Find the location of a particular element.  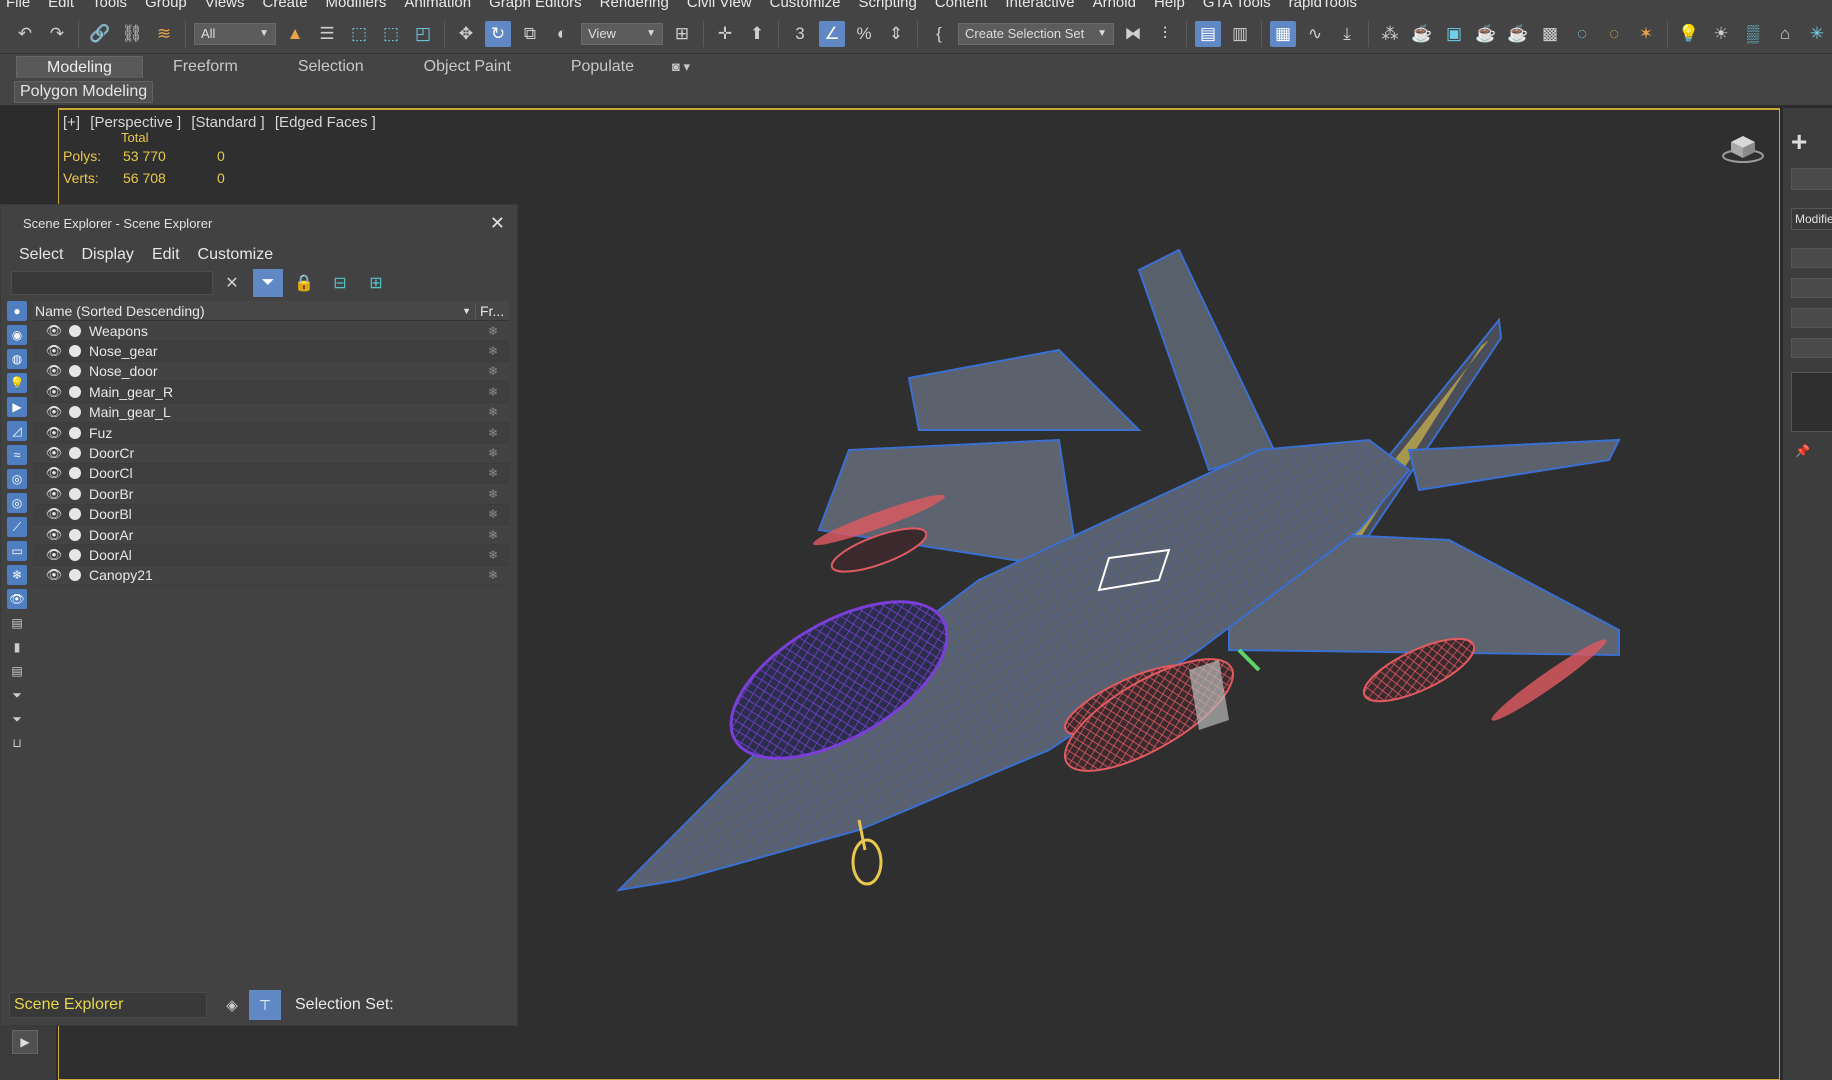

select-filter-icon: ⏷ is located at coordinates (17, 695).